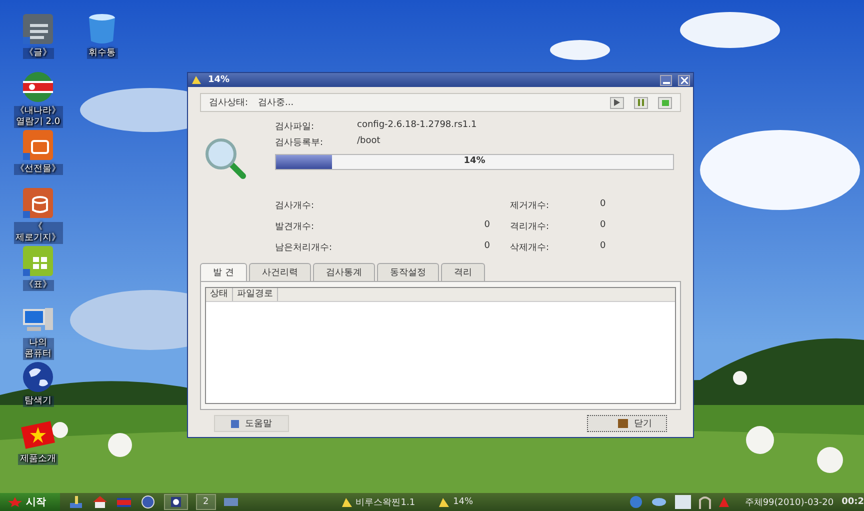 The image size is (864, 511). Describe the element at coordinates (853, 502) in the screenshot. I see `clock-time: 00:2` at that location.